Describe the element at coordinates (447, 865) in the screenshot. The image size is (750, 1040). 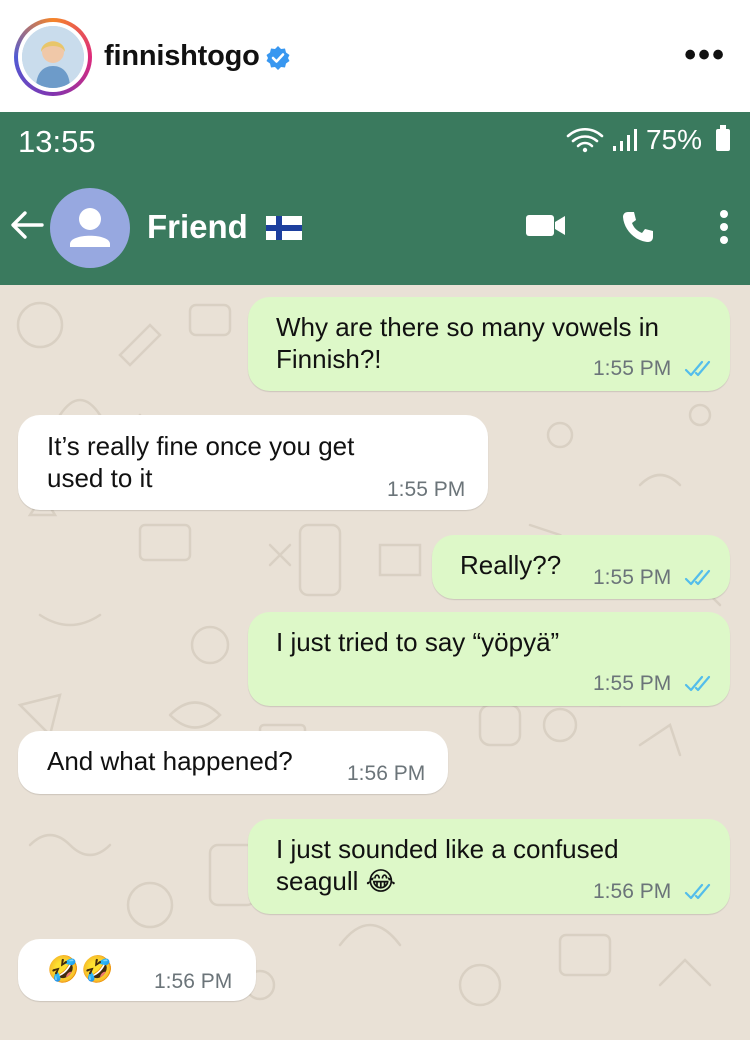
I see `message-text: I just sounded like a confused seagull 😂` at that location.